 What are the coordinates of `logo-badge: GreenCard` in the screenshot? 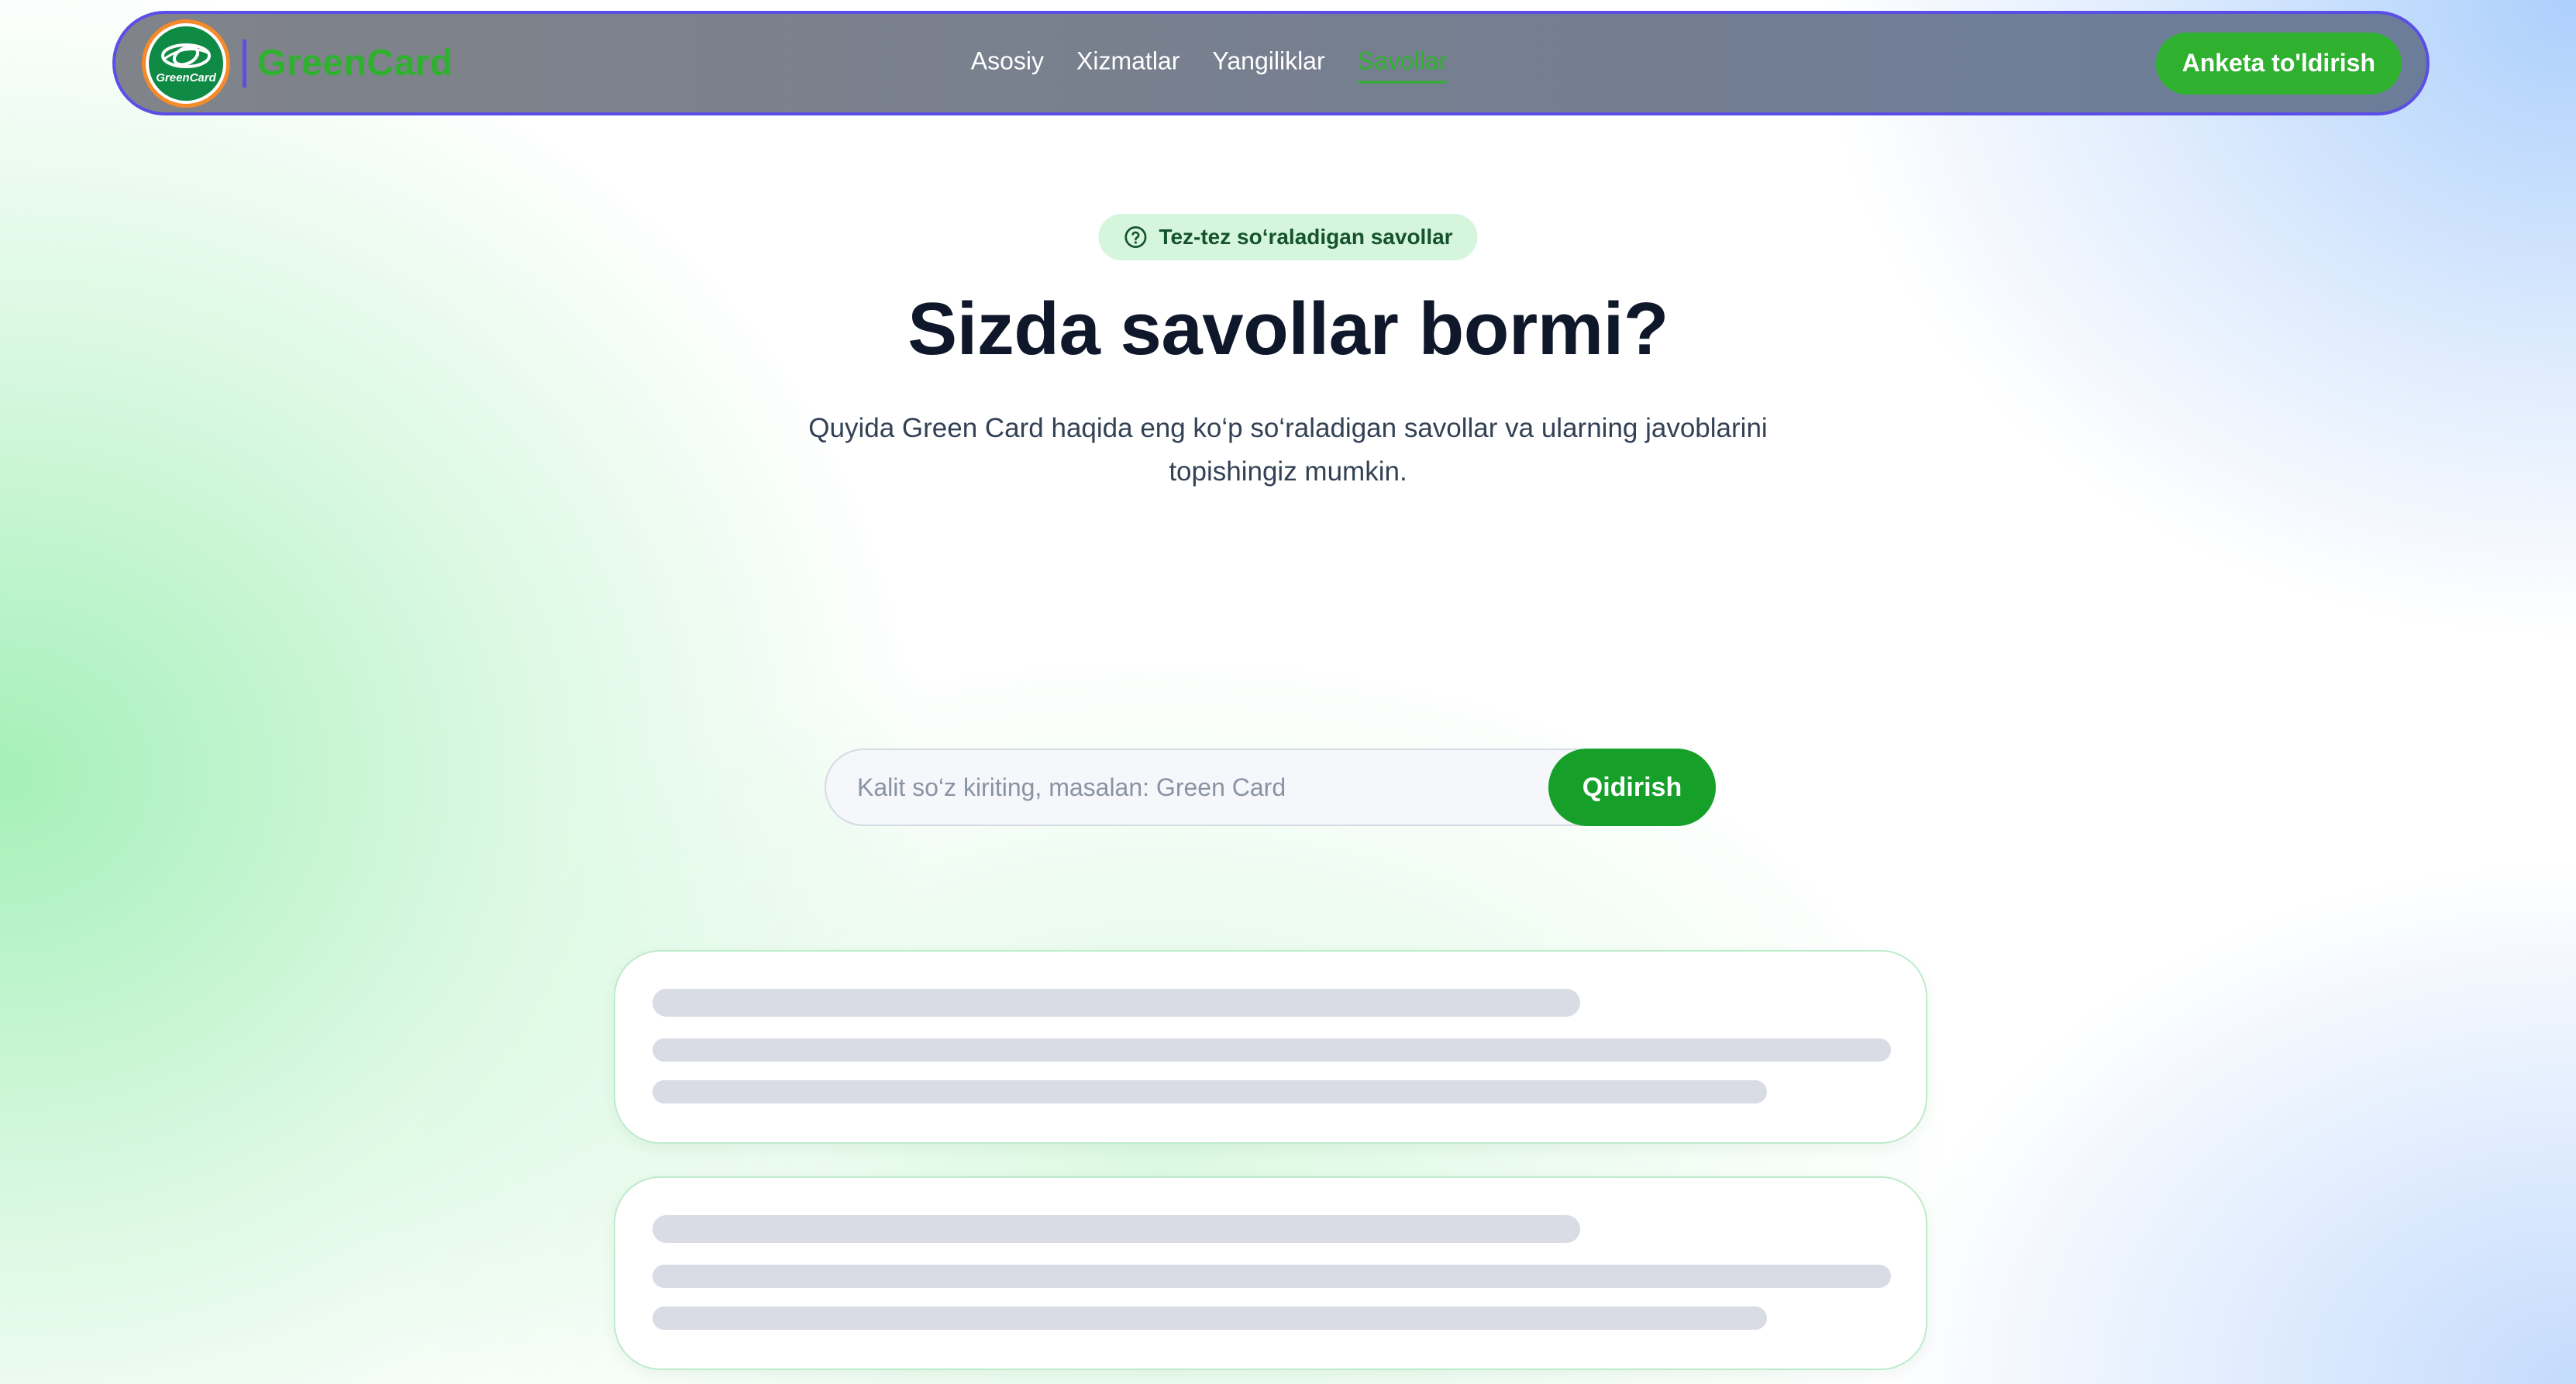 It's located at (186, 63).